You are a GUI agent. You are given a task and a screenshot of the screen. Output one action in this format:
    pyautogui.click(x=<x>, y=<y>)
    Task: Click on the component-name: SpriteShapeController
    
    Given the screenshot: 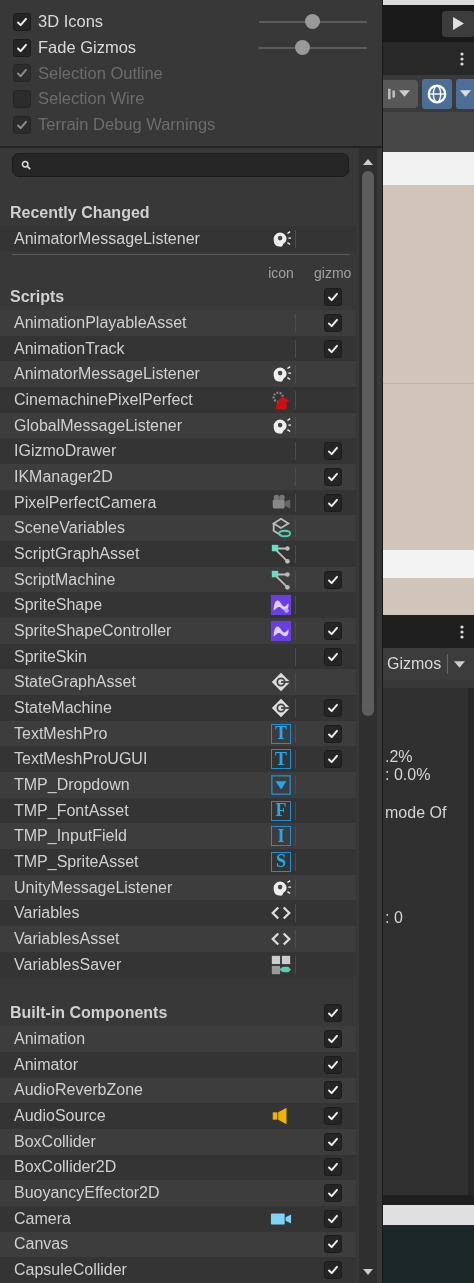 What is the action you would take?
    pyautogui.click(x=93, y=630)
    